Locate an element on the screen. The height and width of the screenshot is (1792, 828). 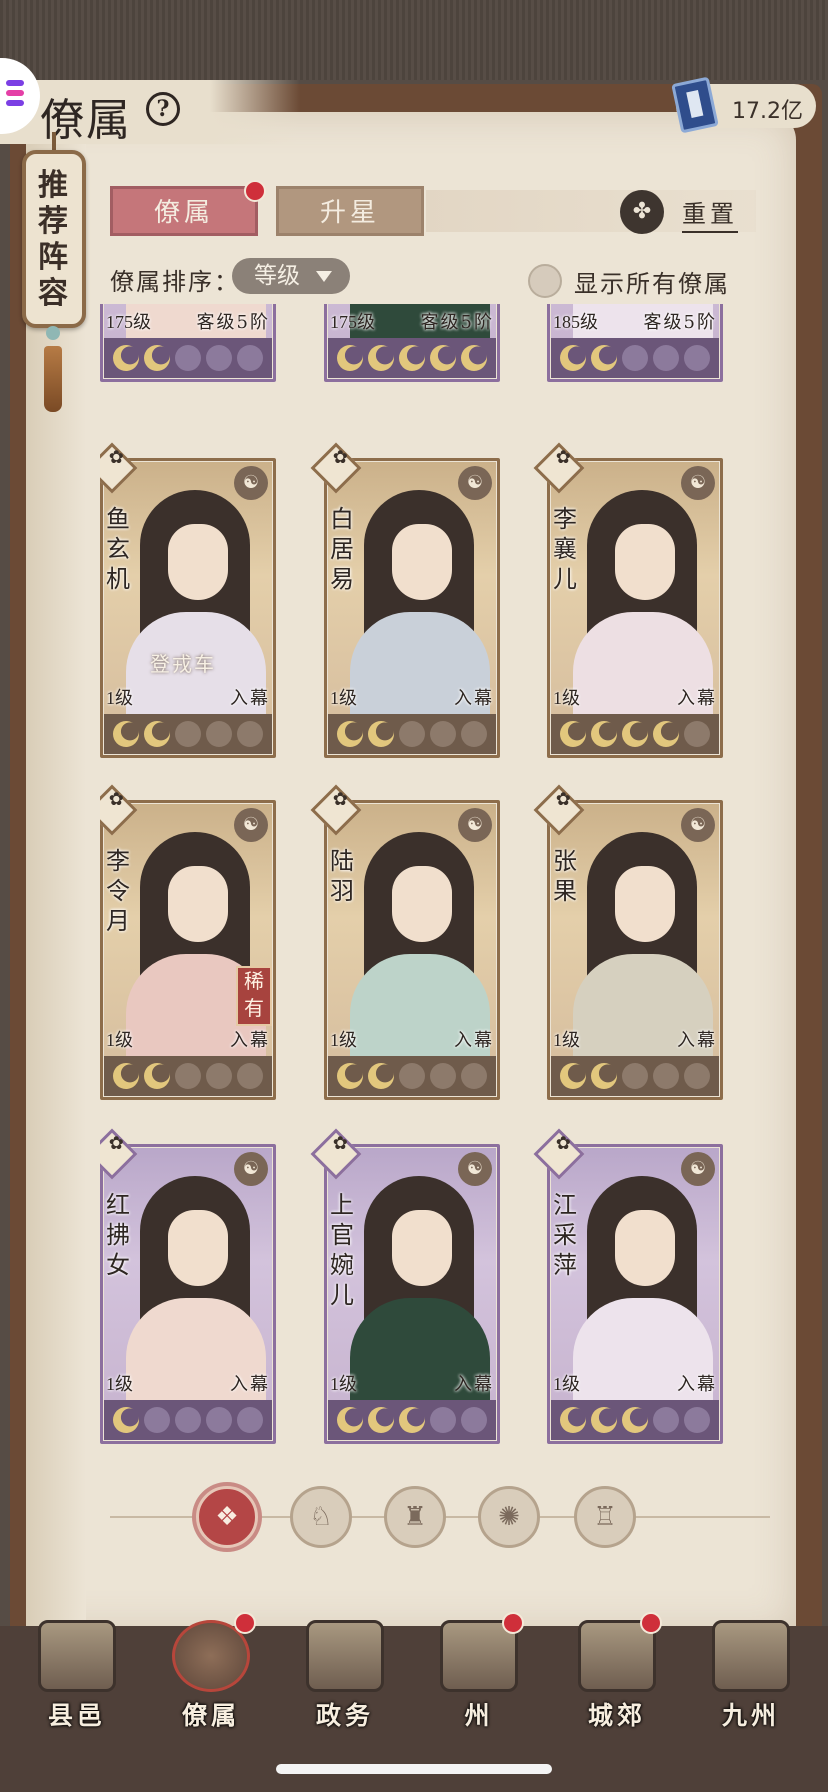
retainer-rank: 客级5阶 is located at coordinates (680, 322).